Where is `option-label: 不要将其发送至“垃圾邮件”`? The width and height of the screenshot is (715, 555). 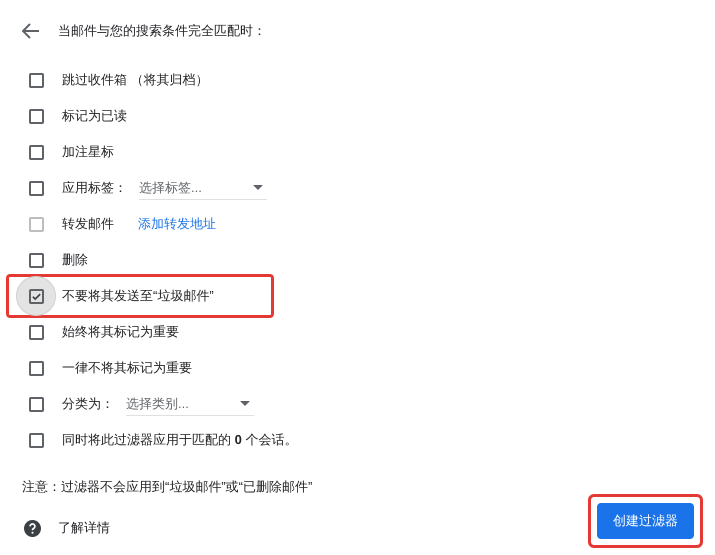 option-label: 不要将其发送至“垃圾邮件” is located at coordinates (138, 296).